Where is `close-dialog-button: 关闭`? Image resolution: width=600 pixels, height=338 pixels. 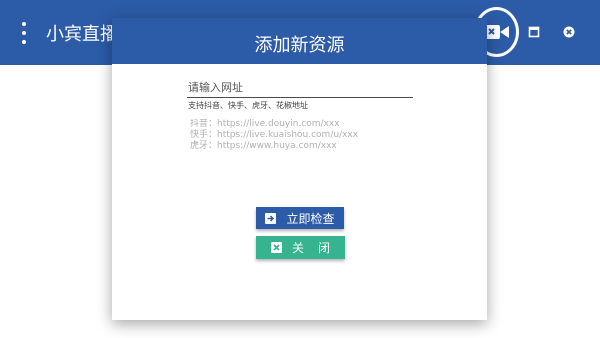 close-dialog-button: 关闭 is located at coordinates (300, 247).